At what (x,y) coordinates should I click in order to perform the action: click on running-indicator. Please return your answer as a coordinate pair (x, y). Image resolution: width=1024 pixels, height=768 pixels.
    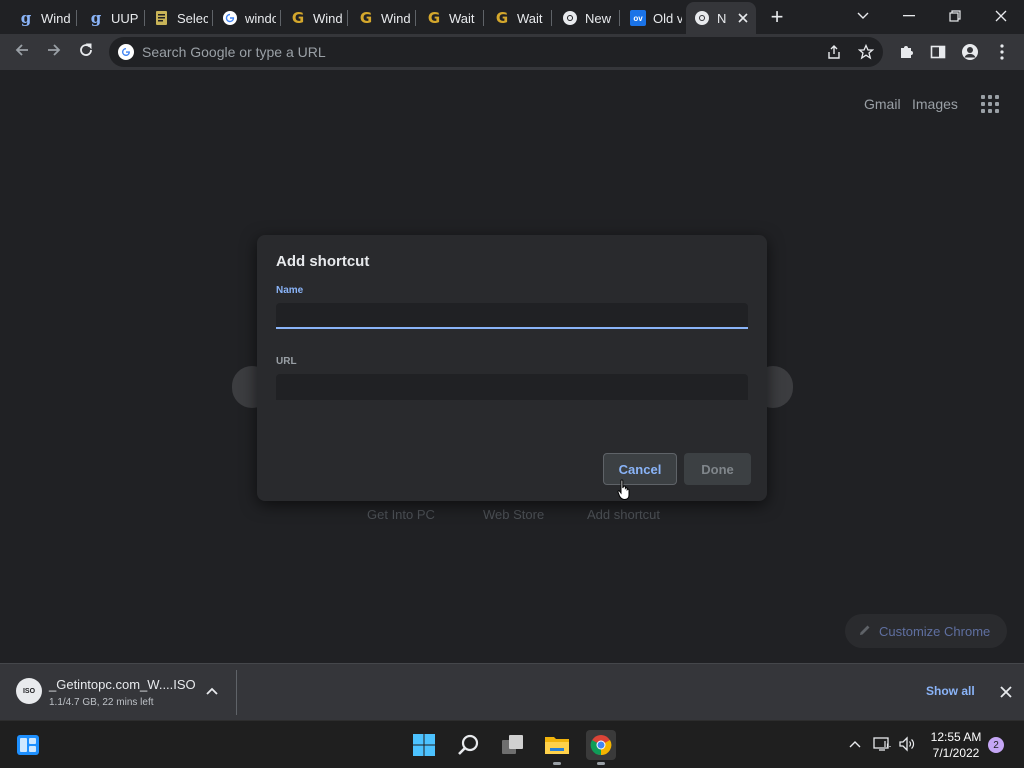
    Looking at the image, I should click on (557, 763).